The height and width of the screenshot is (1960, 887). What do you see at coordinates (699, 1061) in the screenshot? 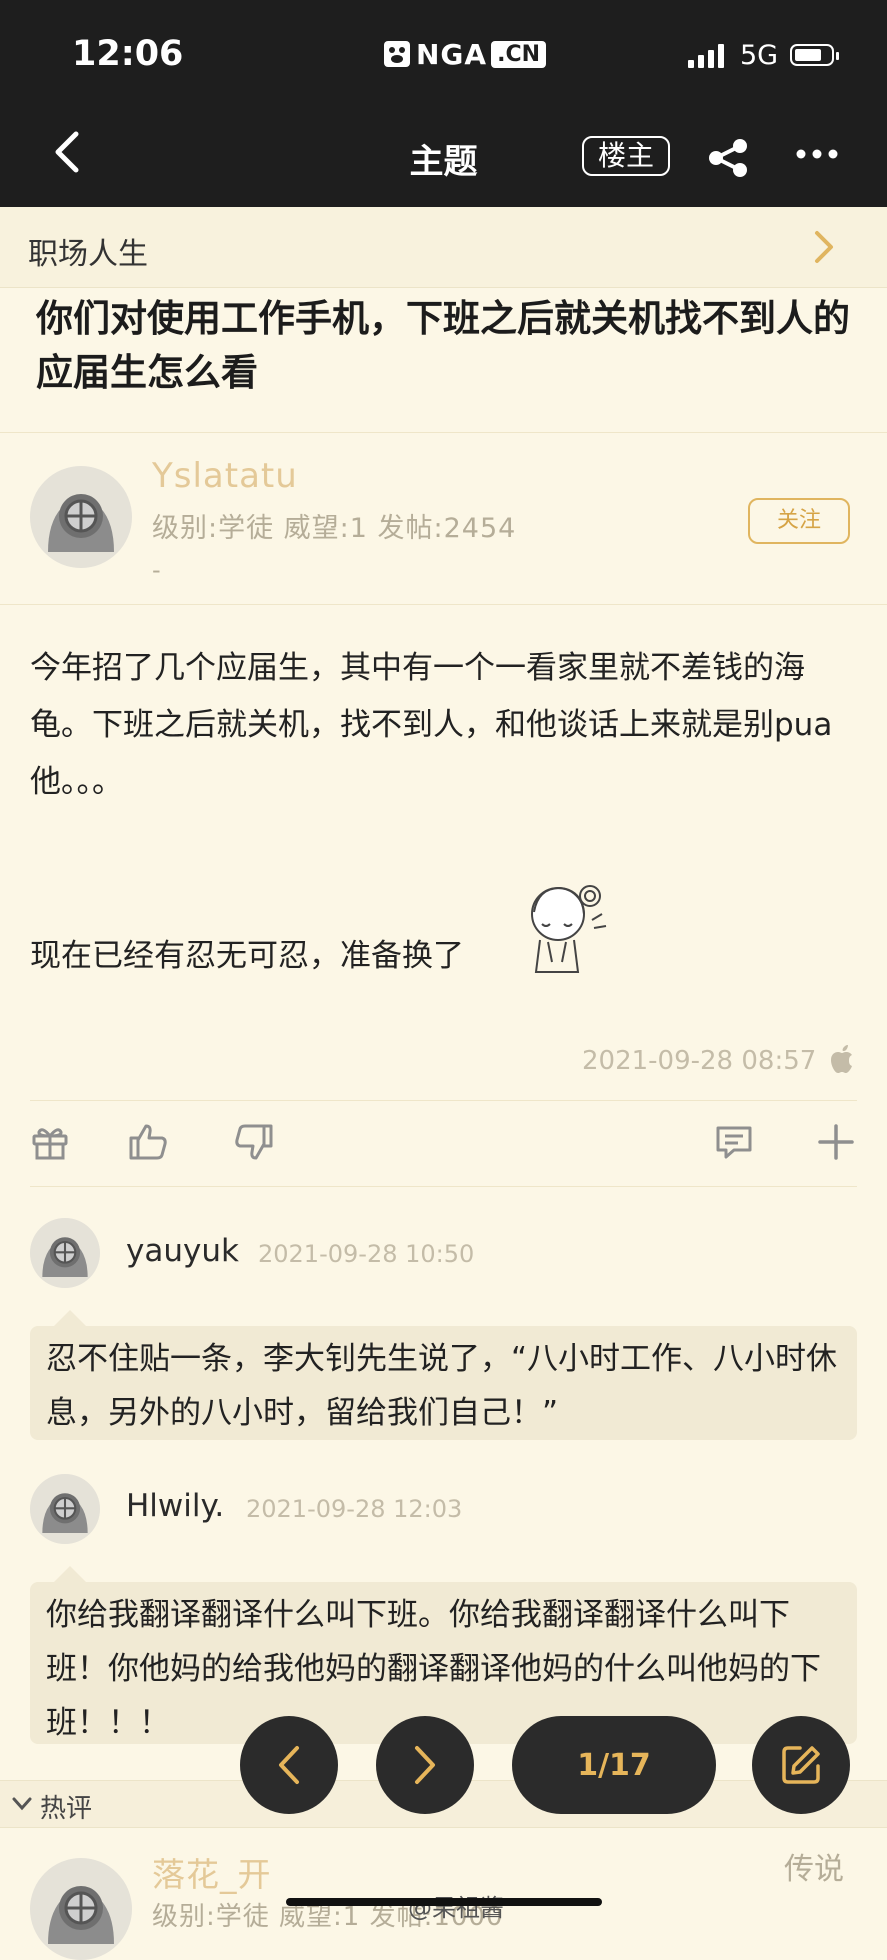
I see `post-timestamp: 2021-09-28 08:57` at bounding box center [699, 1061].